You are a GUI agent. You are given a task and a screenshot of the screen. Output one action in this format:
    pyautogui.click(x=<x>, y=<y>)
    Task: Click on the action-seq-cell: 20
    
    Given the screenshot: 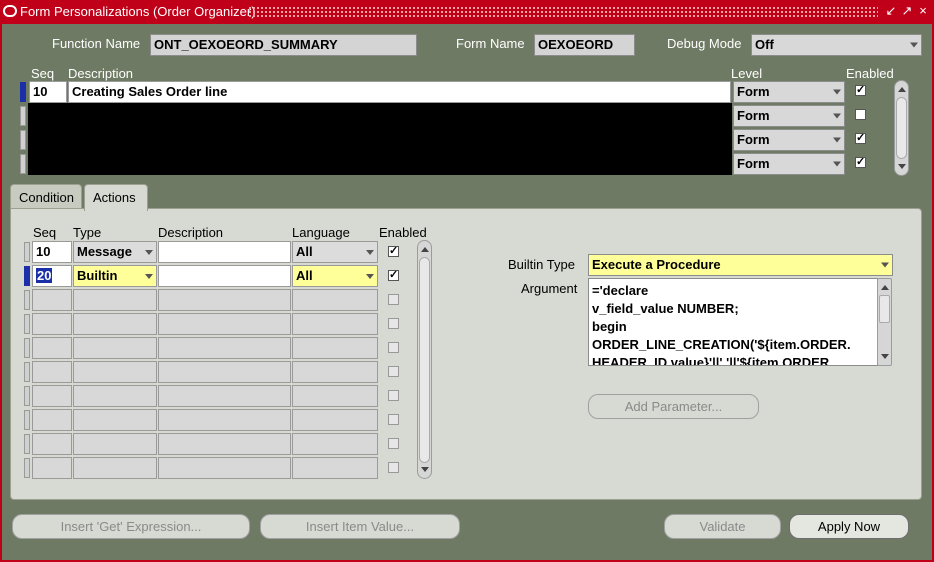 What is the action you would take?
    pyautogui.click(x=52, y=276)
    